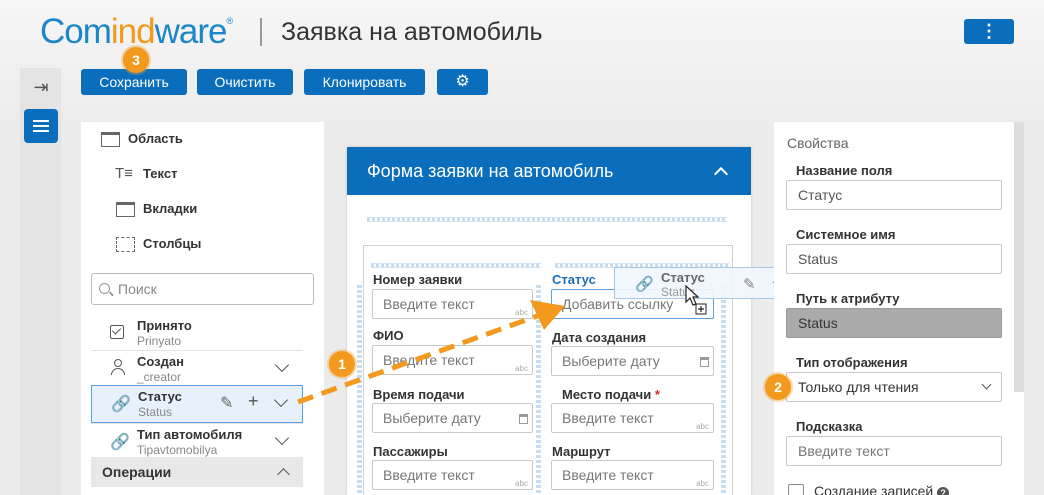  What do you see at coordinates (342, 364) in the screenshot?
I see `step-badge-1: 1` at bounding box center [342, 364].